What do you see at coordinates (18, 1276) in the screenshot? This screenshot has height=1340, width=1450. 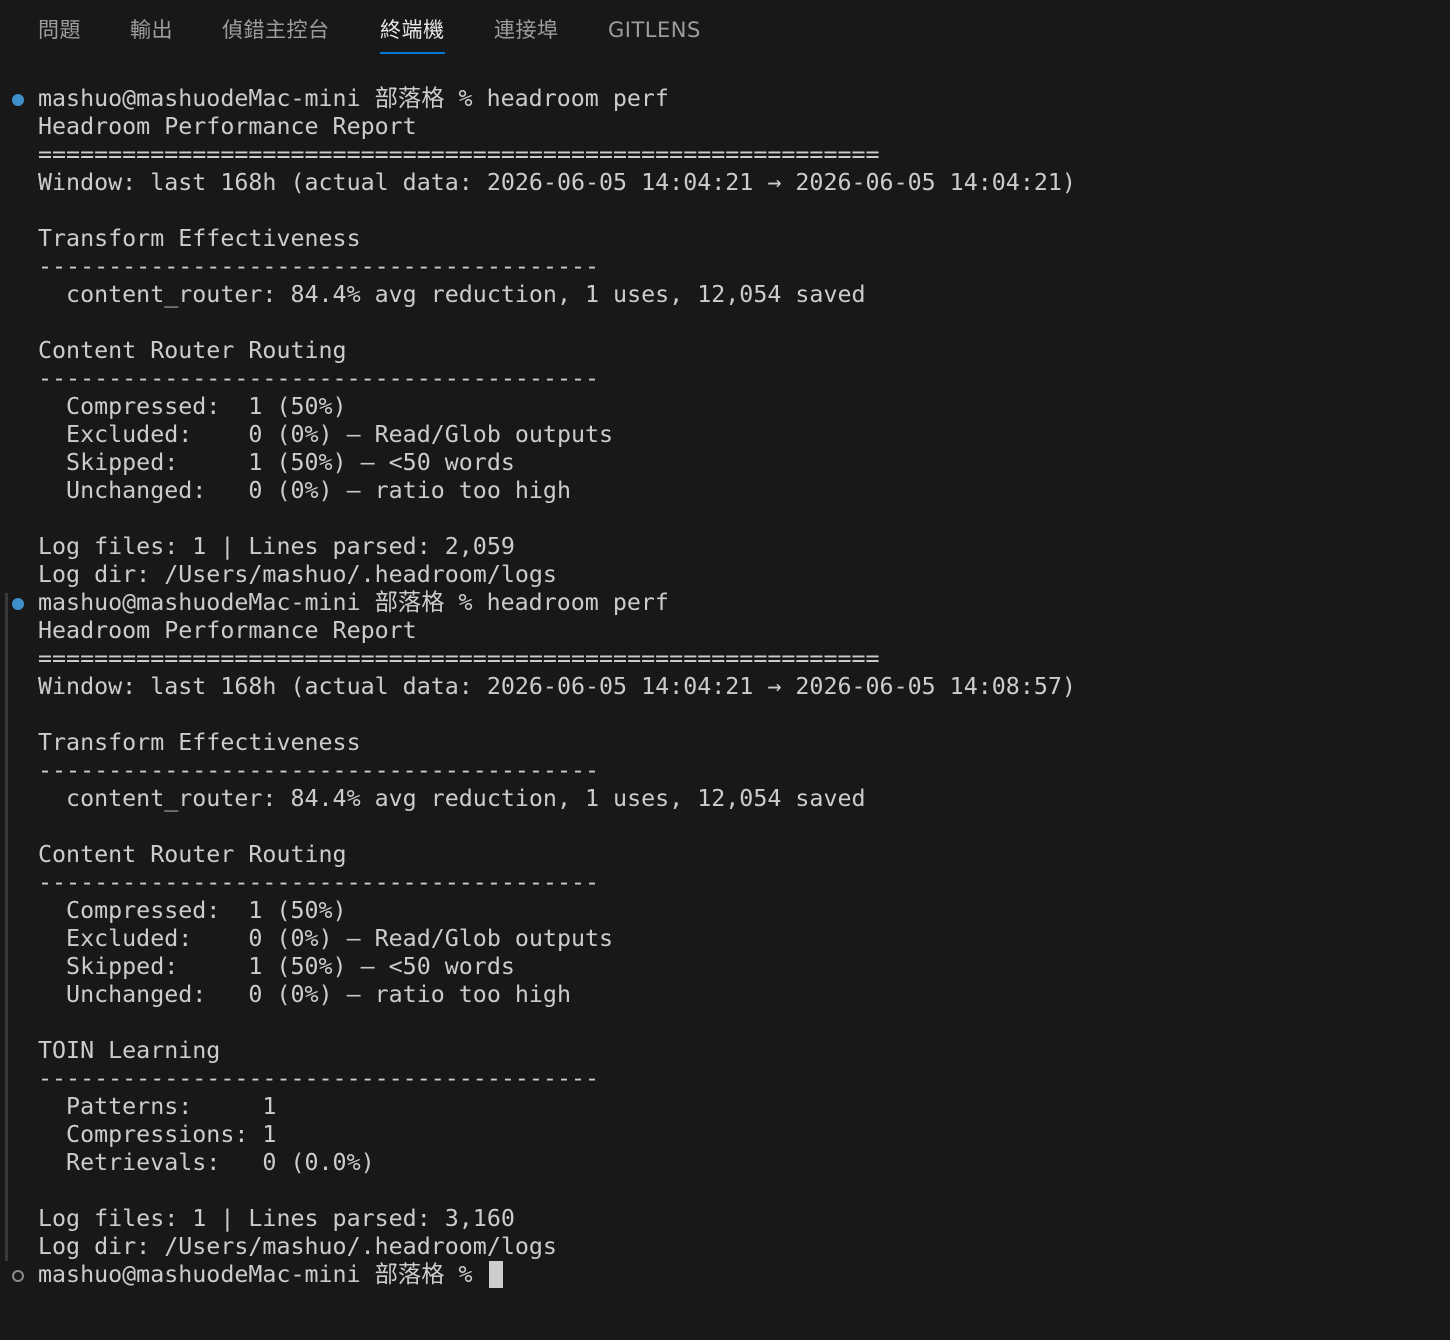 I see `command-pending-decoration` at bounding box center [18, 1276].